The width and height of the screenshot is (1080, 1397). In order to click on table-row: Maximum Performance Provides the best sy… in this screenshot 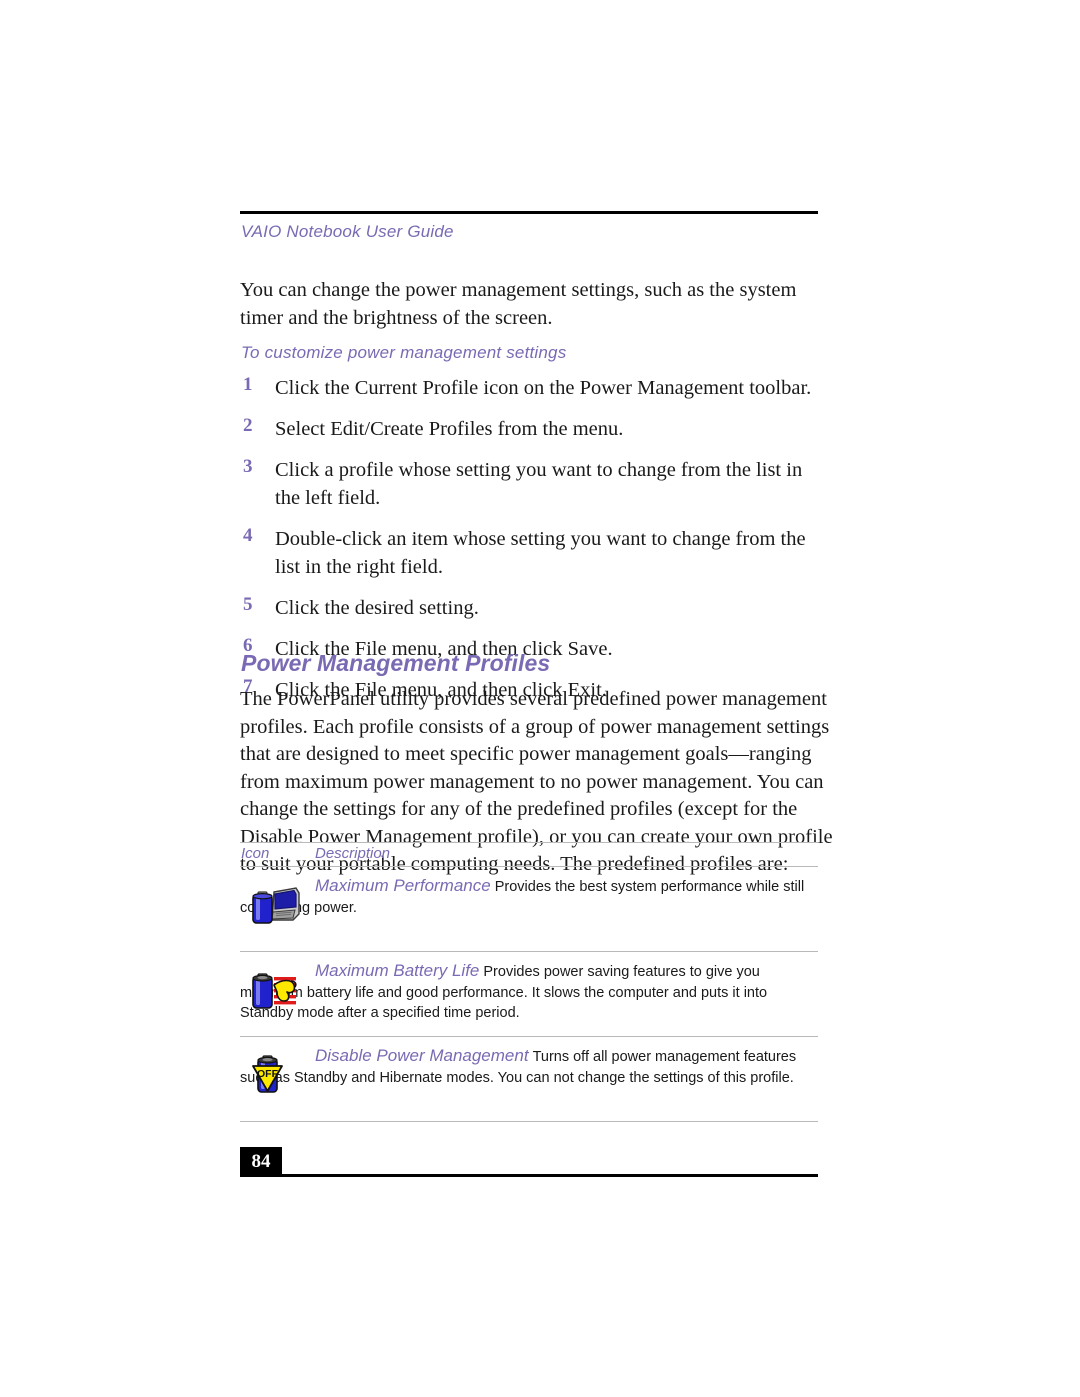, I will do `click(529, 909)`.